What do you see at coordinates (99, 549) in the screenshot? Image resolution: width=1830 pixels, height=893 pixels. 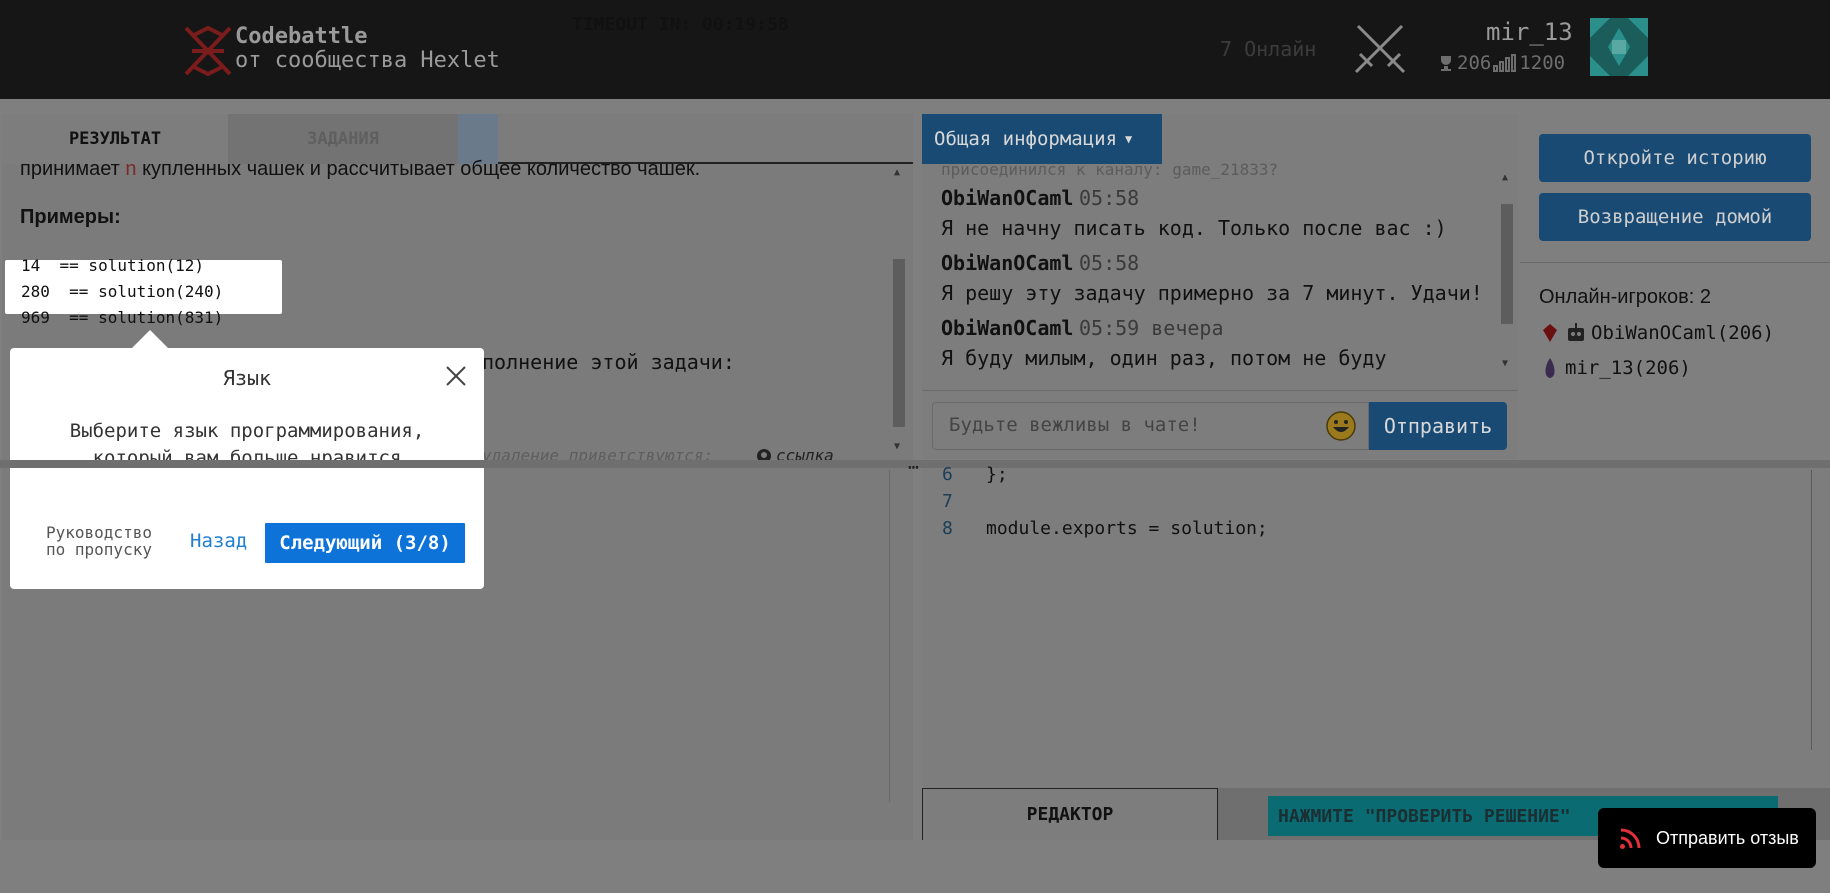 I see `skip-label: по пропуску` at bounding box center [99, 549].